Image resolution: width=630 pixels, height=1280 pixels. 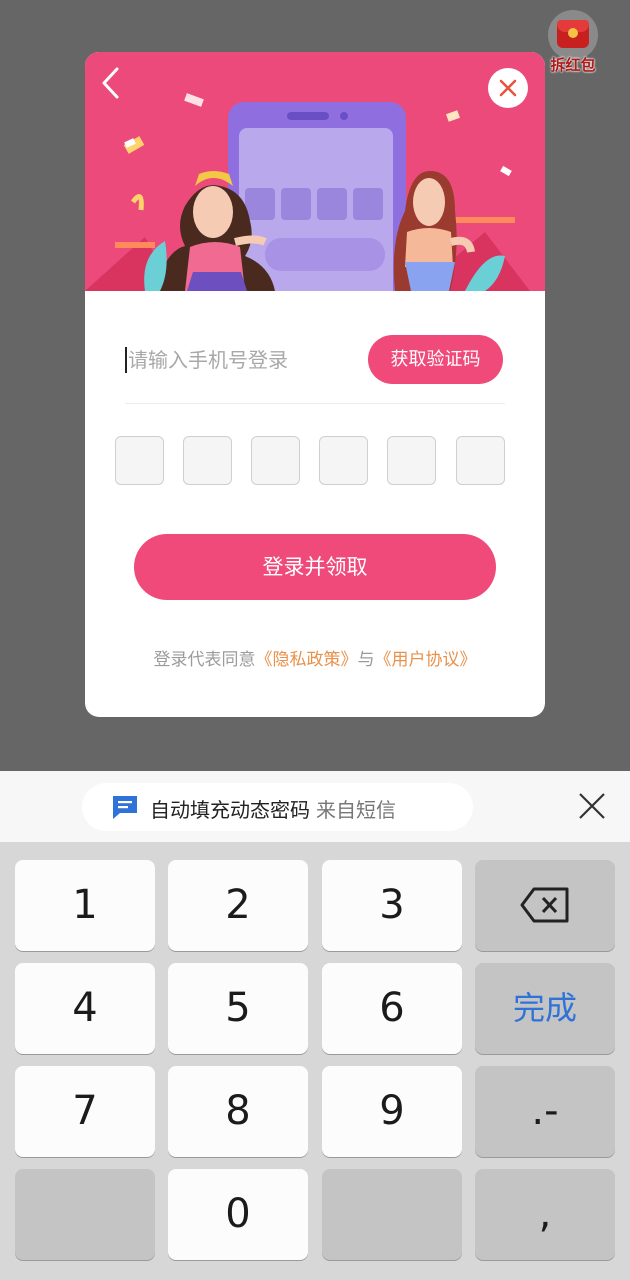 What do you see at coordinates (310, 461) in the screenshot?
I see `verification-code-boxes` at bounding box center [310, 461].